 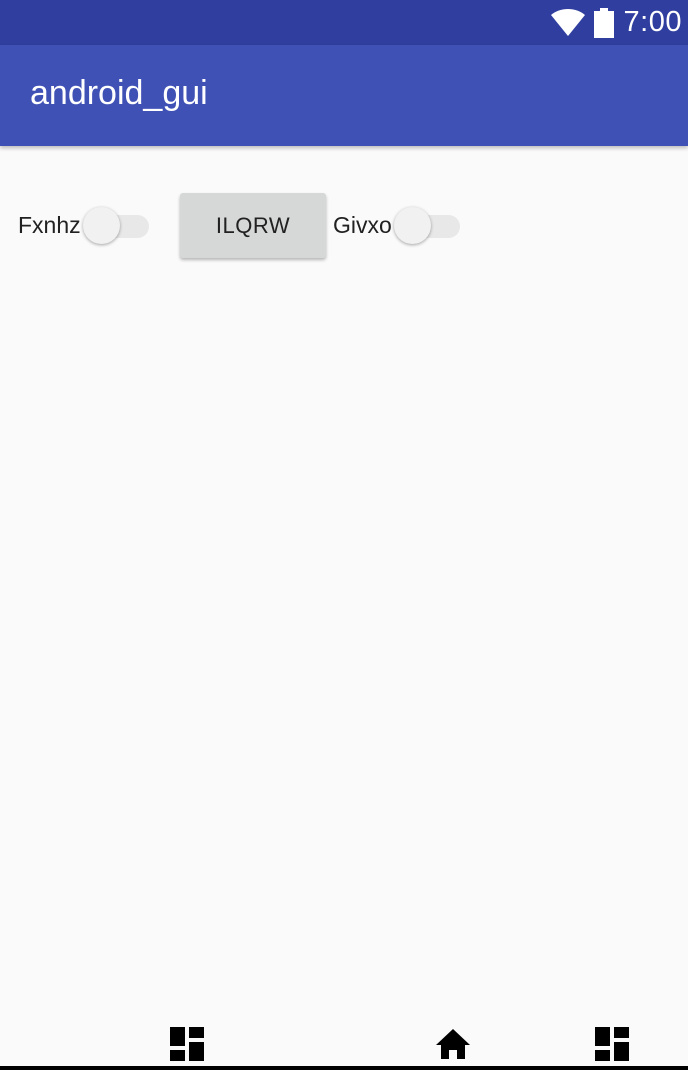 I want to click on status-bar: 7:00, so click(x=344, y=22).